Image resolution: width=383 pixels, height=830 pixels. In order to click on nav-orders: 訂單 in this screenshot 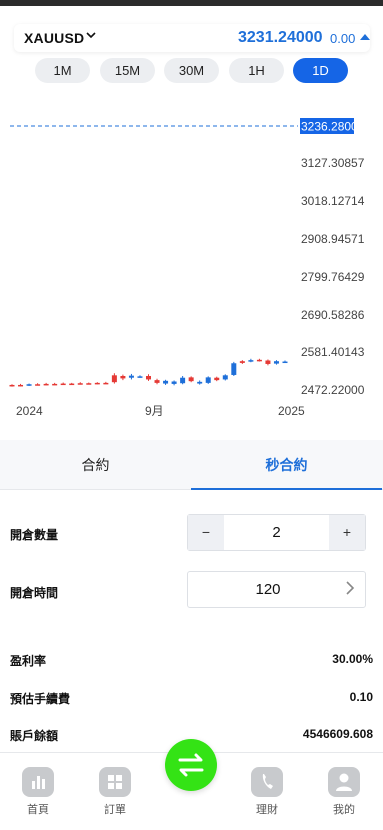, I will do `click(115, 792)`.